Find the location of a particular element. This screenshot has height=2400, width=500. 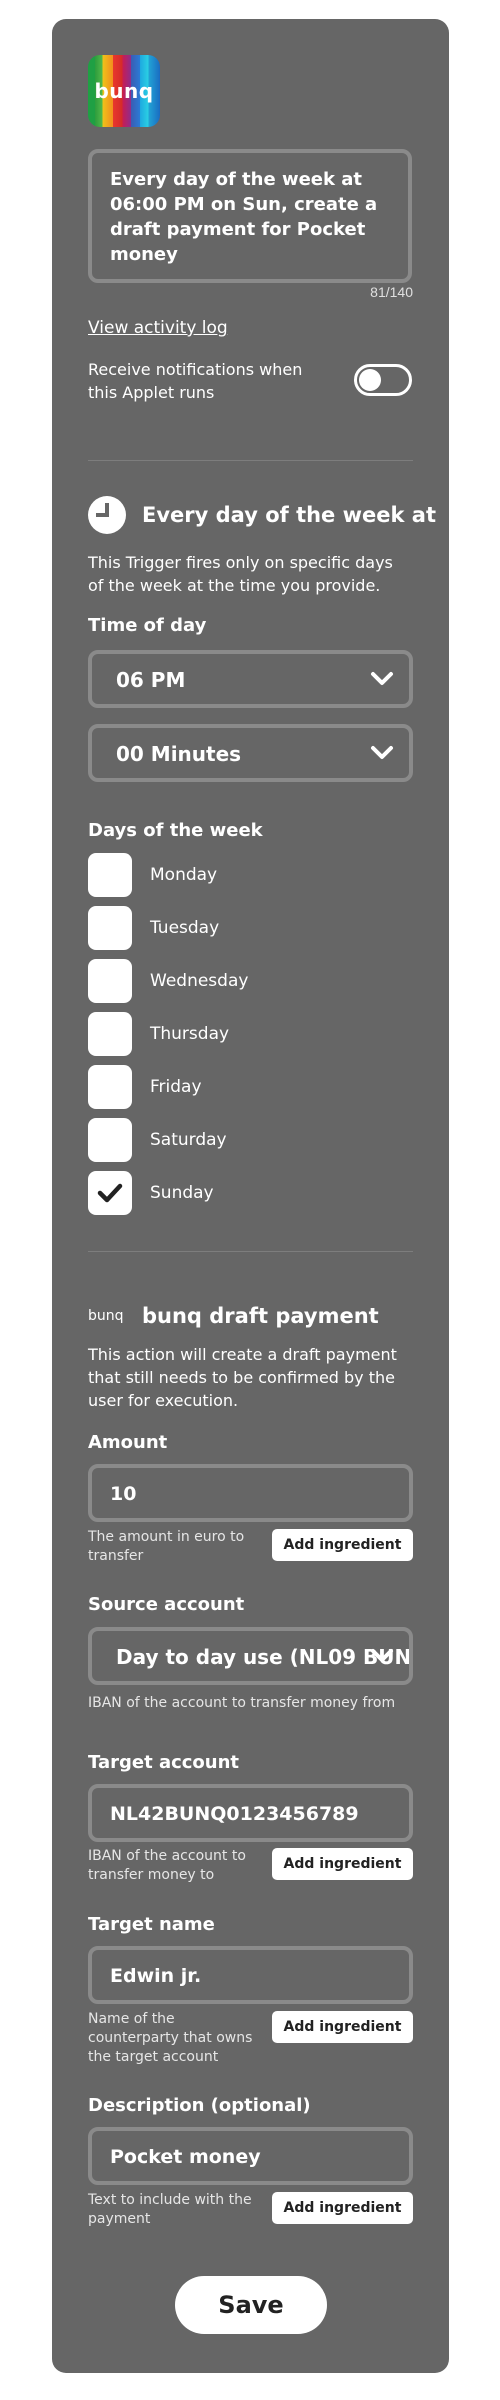

toggle-knob is located at coordinates (370, 380).